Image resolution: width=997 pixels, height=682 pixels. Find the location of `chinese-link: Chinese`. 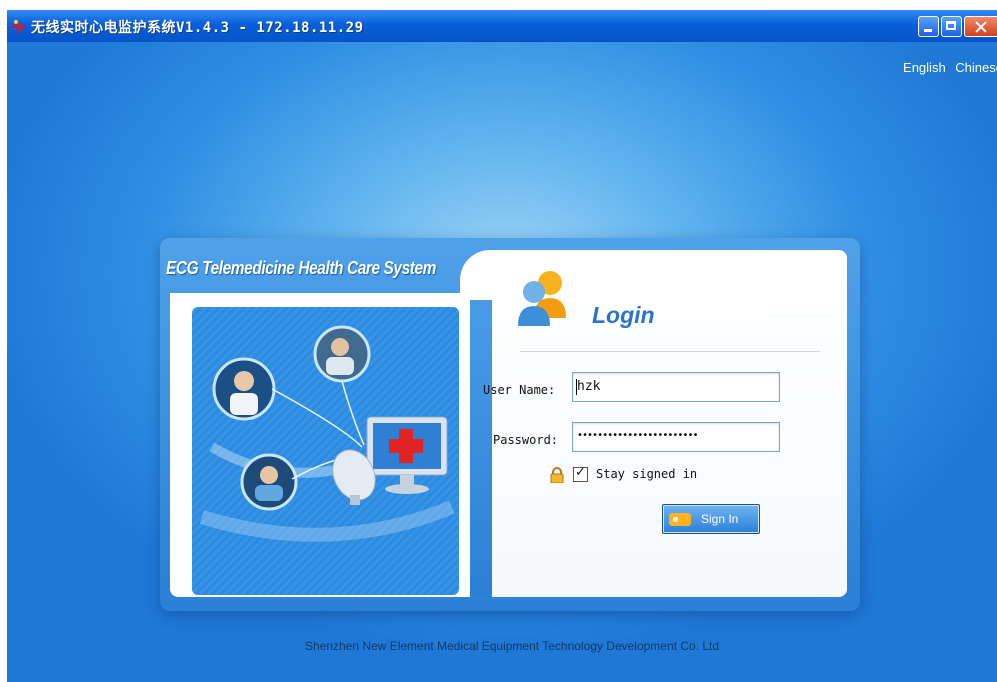

chinese-link: Chinese is located at coordinates (976, 67).